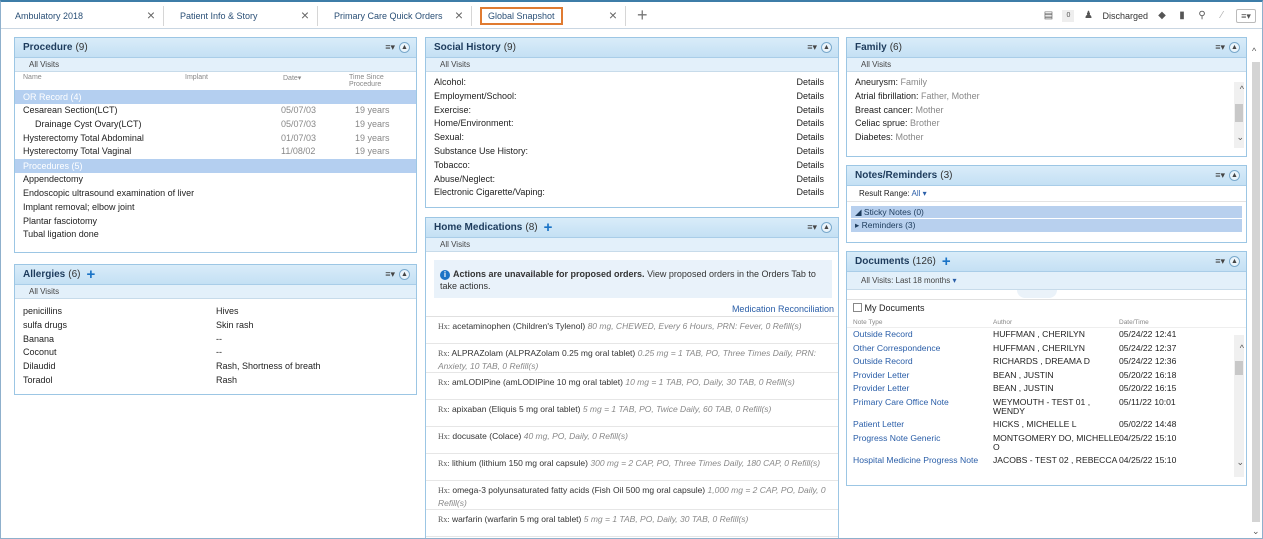  What do you see at coordinates (242, 16) in the screenshot?
I see `tab-patient-info-story: Patient Info & Story ×` at bounding box center [242, 16].